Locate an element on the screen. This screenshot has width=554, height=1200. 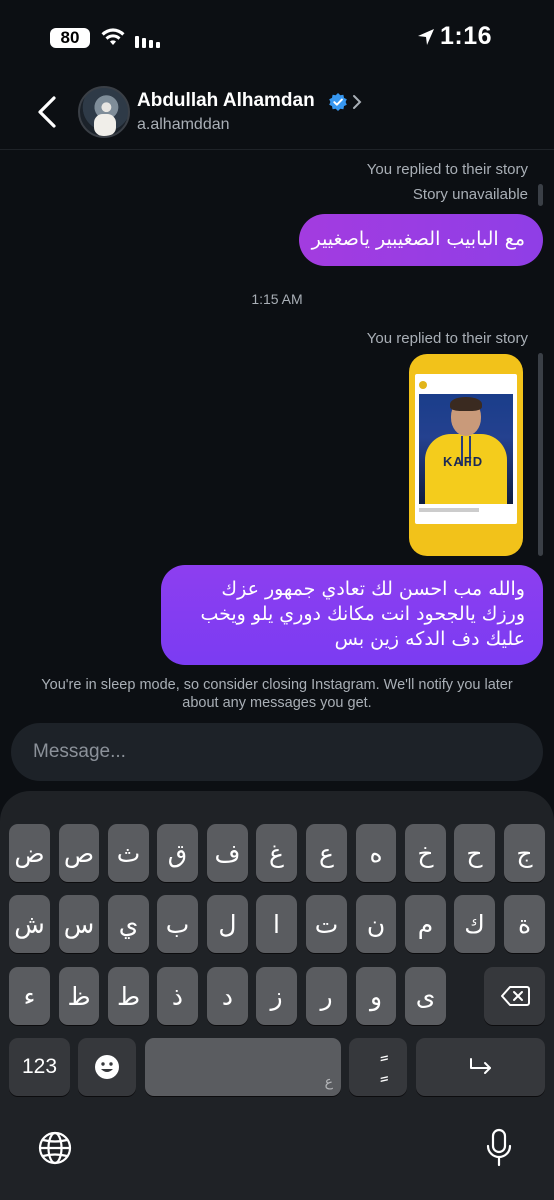
key: ن is located at coordinates (376, 924).